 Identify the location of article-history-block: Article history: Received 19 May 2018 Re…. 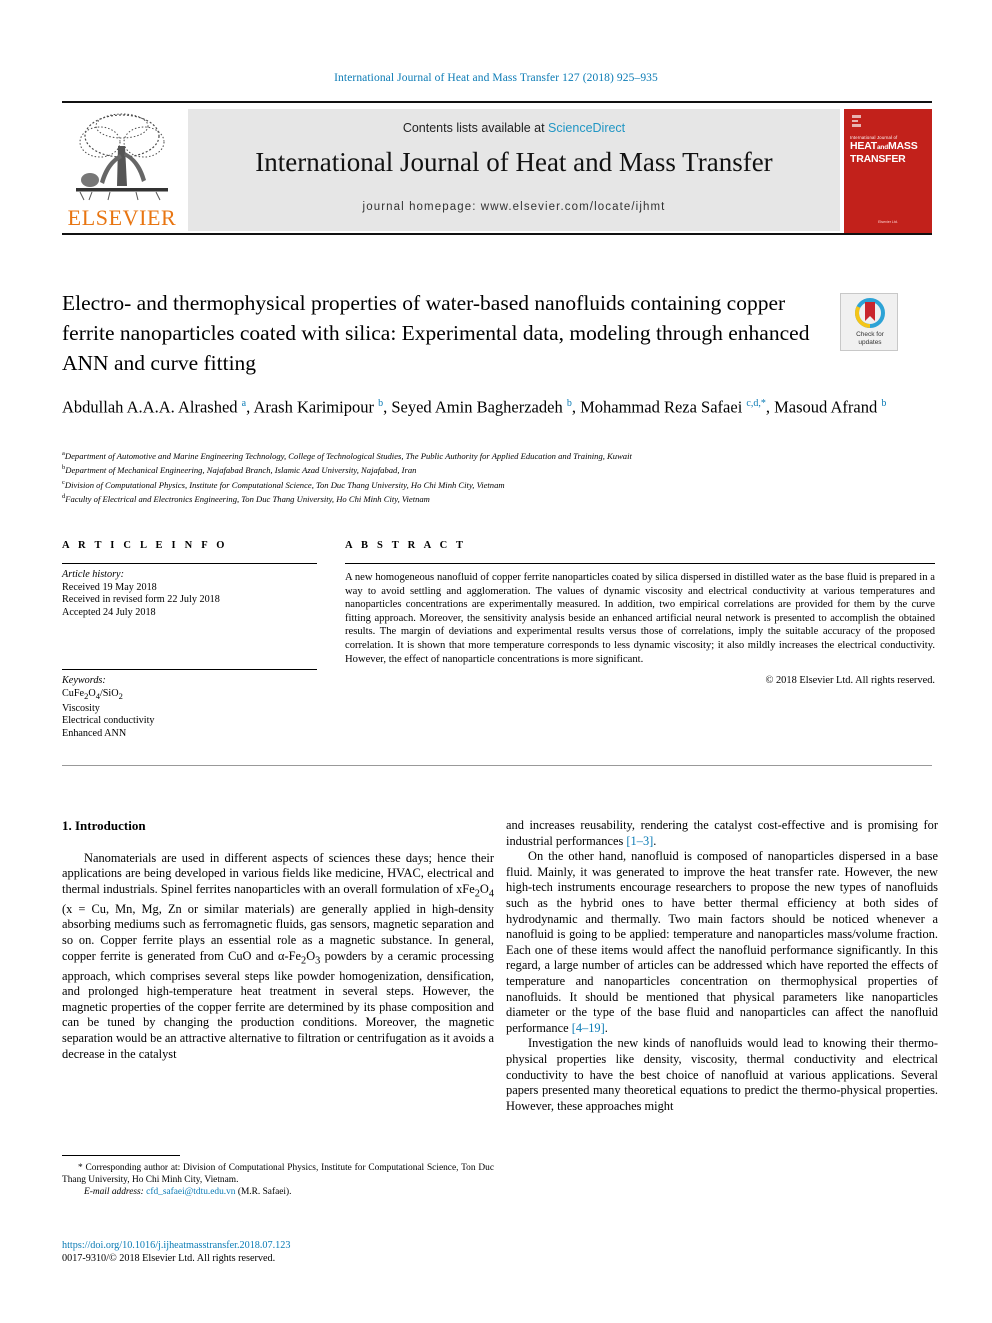
(189, 594).